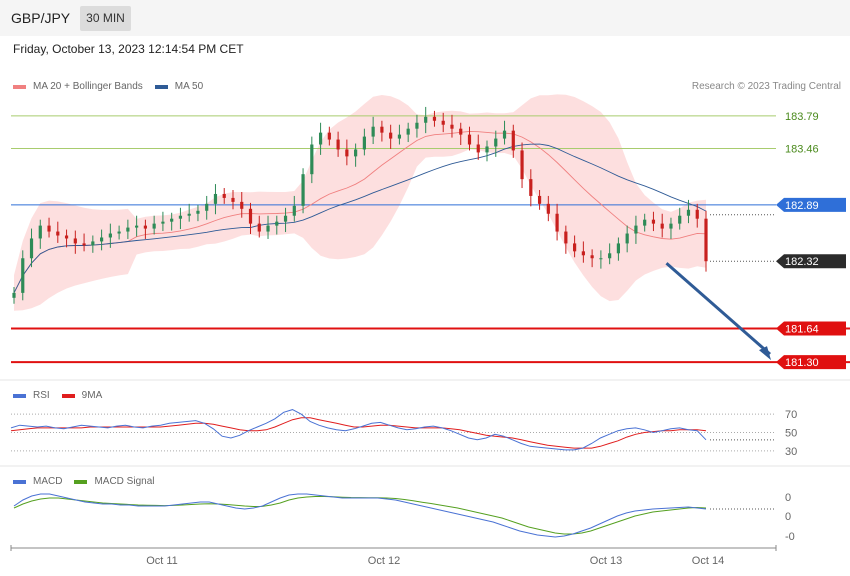 Image resolution: width=850 pixels, height=576 pixels. Describe the element at coordinates (606, 561) in the screenshot. I see `x-tick-2: Oct 13` at that location.